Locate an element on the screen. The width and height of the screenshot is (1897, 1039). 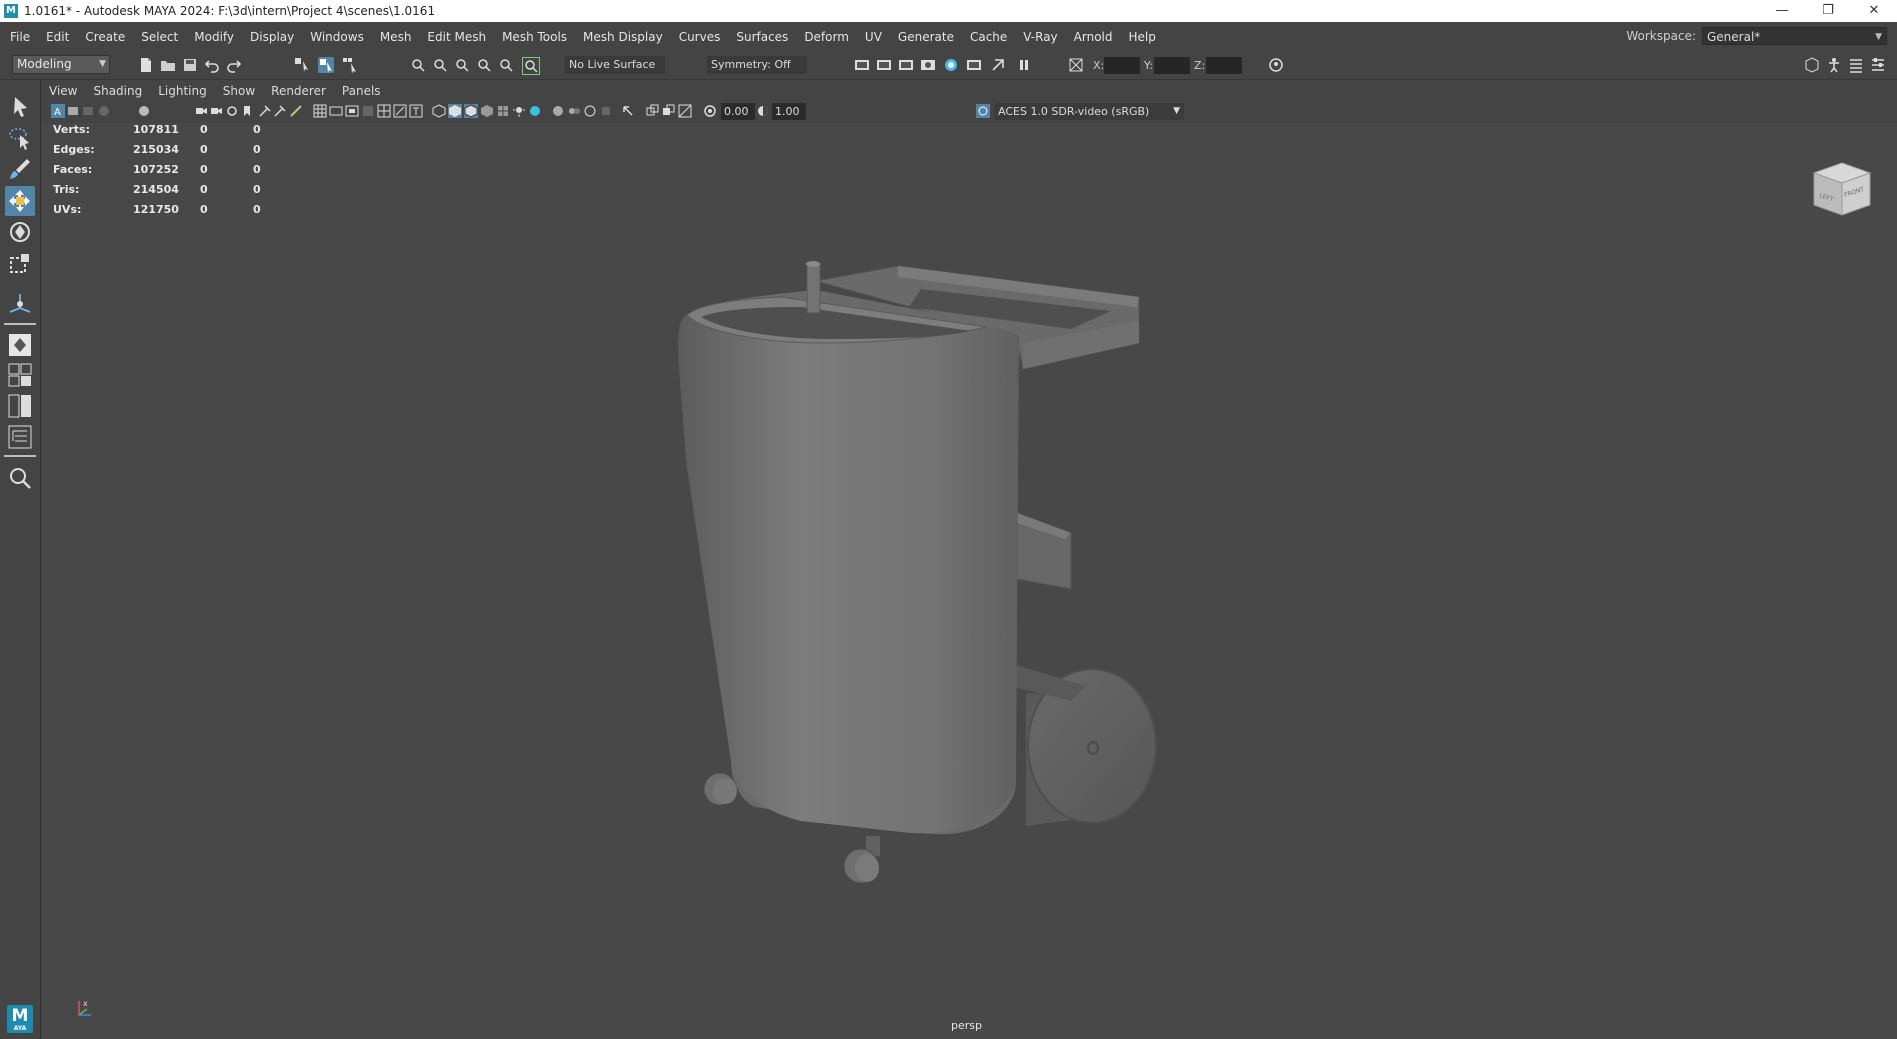
snap-to-curve-icon is located at coordinates (440, 65).